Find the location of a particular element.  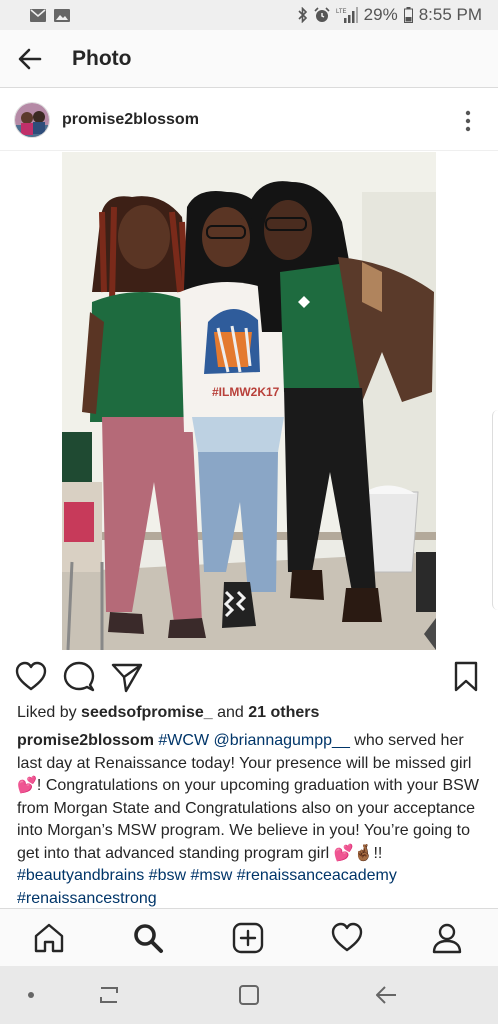

bottom-navigation is located at coordinates (249, 937).